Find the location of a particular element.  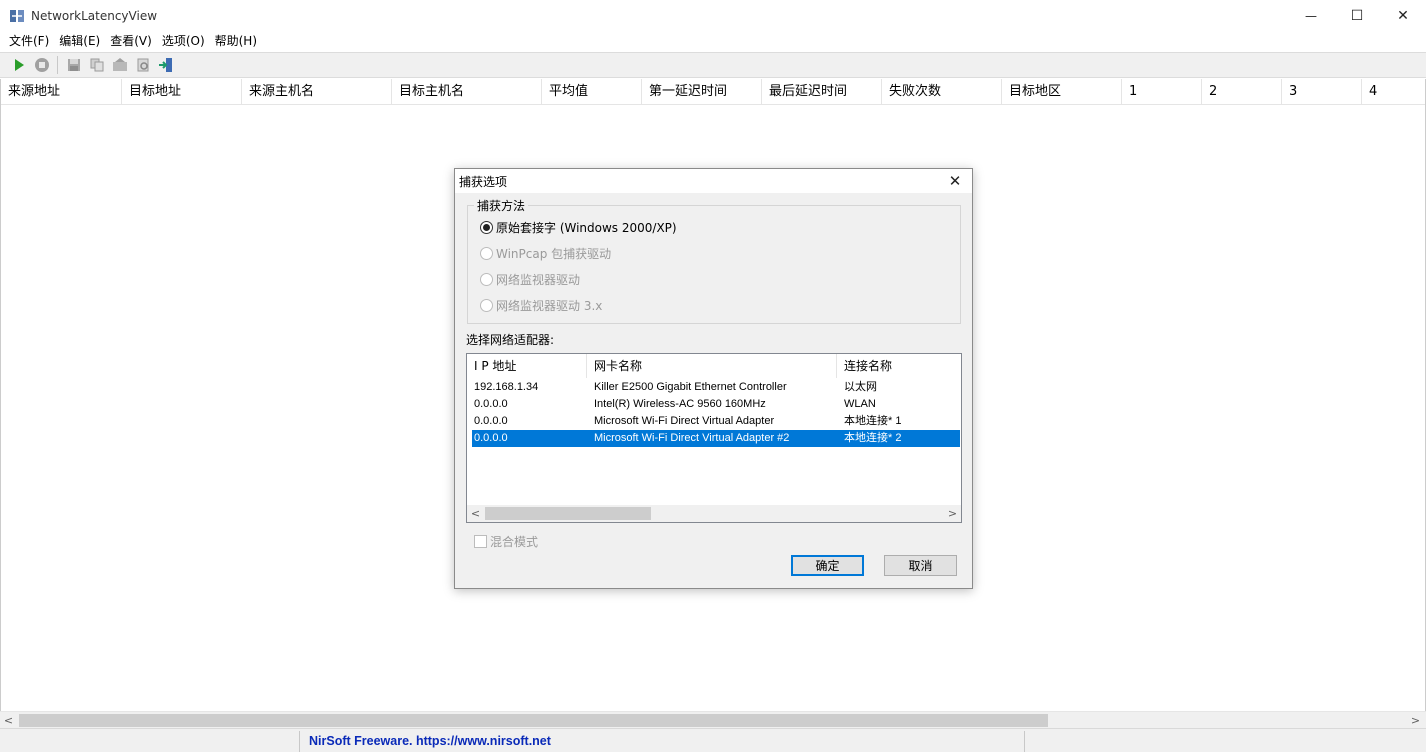

chevron-right-icon: > is located at coordinates (1415, 720).